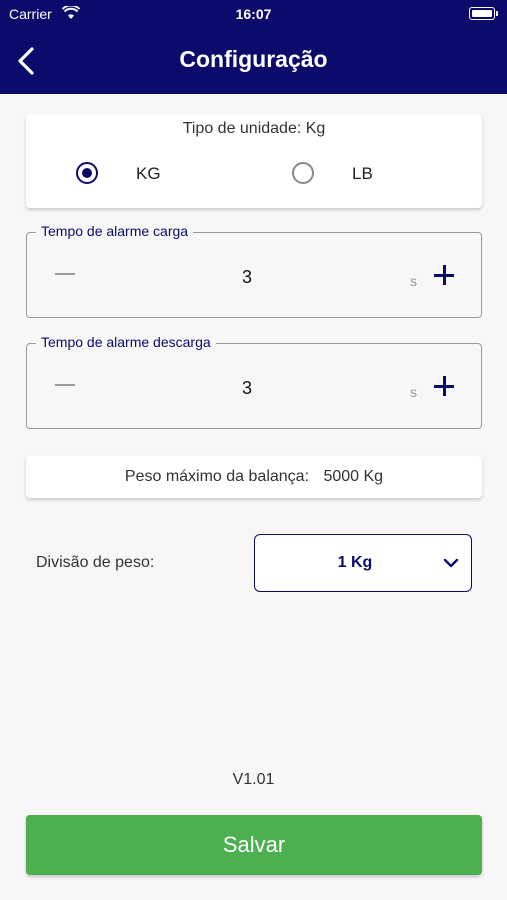 This screenshot has height=900, width=507. What do you see at coordinates (247, 388) in the screenshot?
I see `alarm-unload-input` at bounding box center [247, 388].